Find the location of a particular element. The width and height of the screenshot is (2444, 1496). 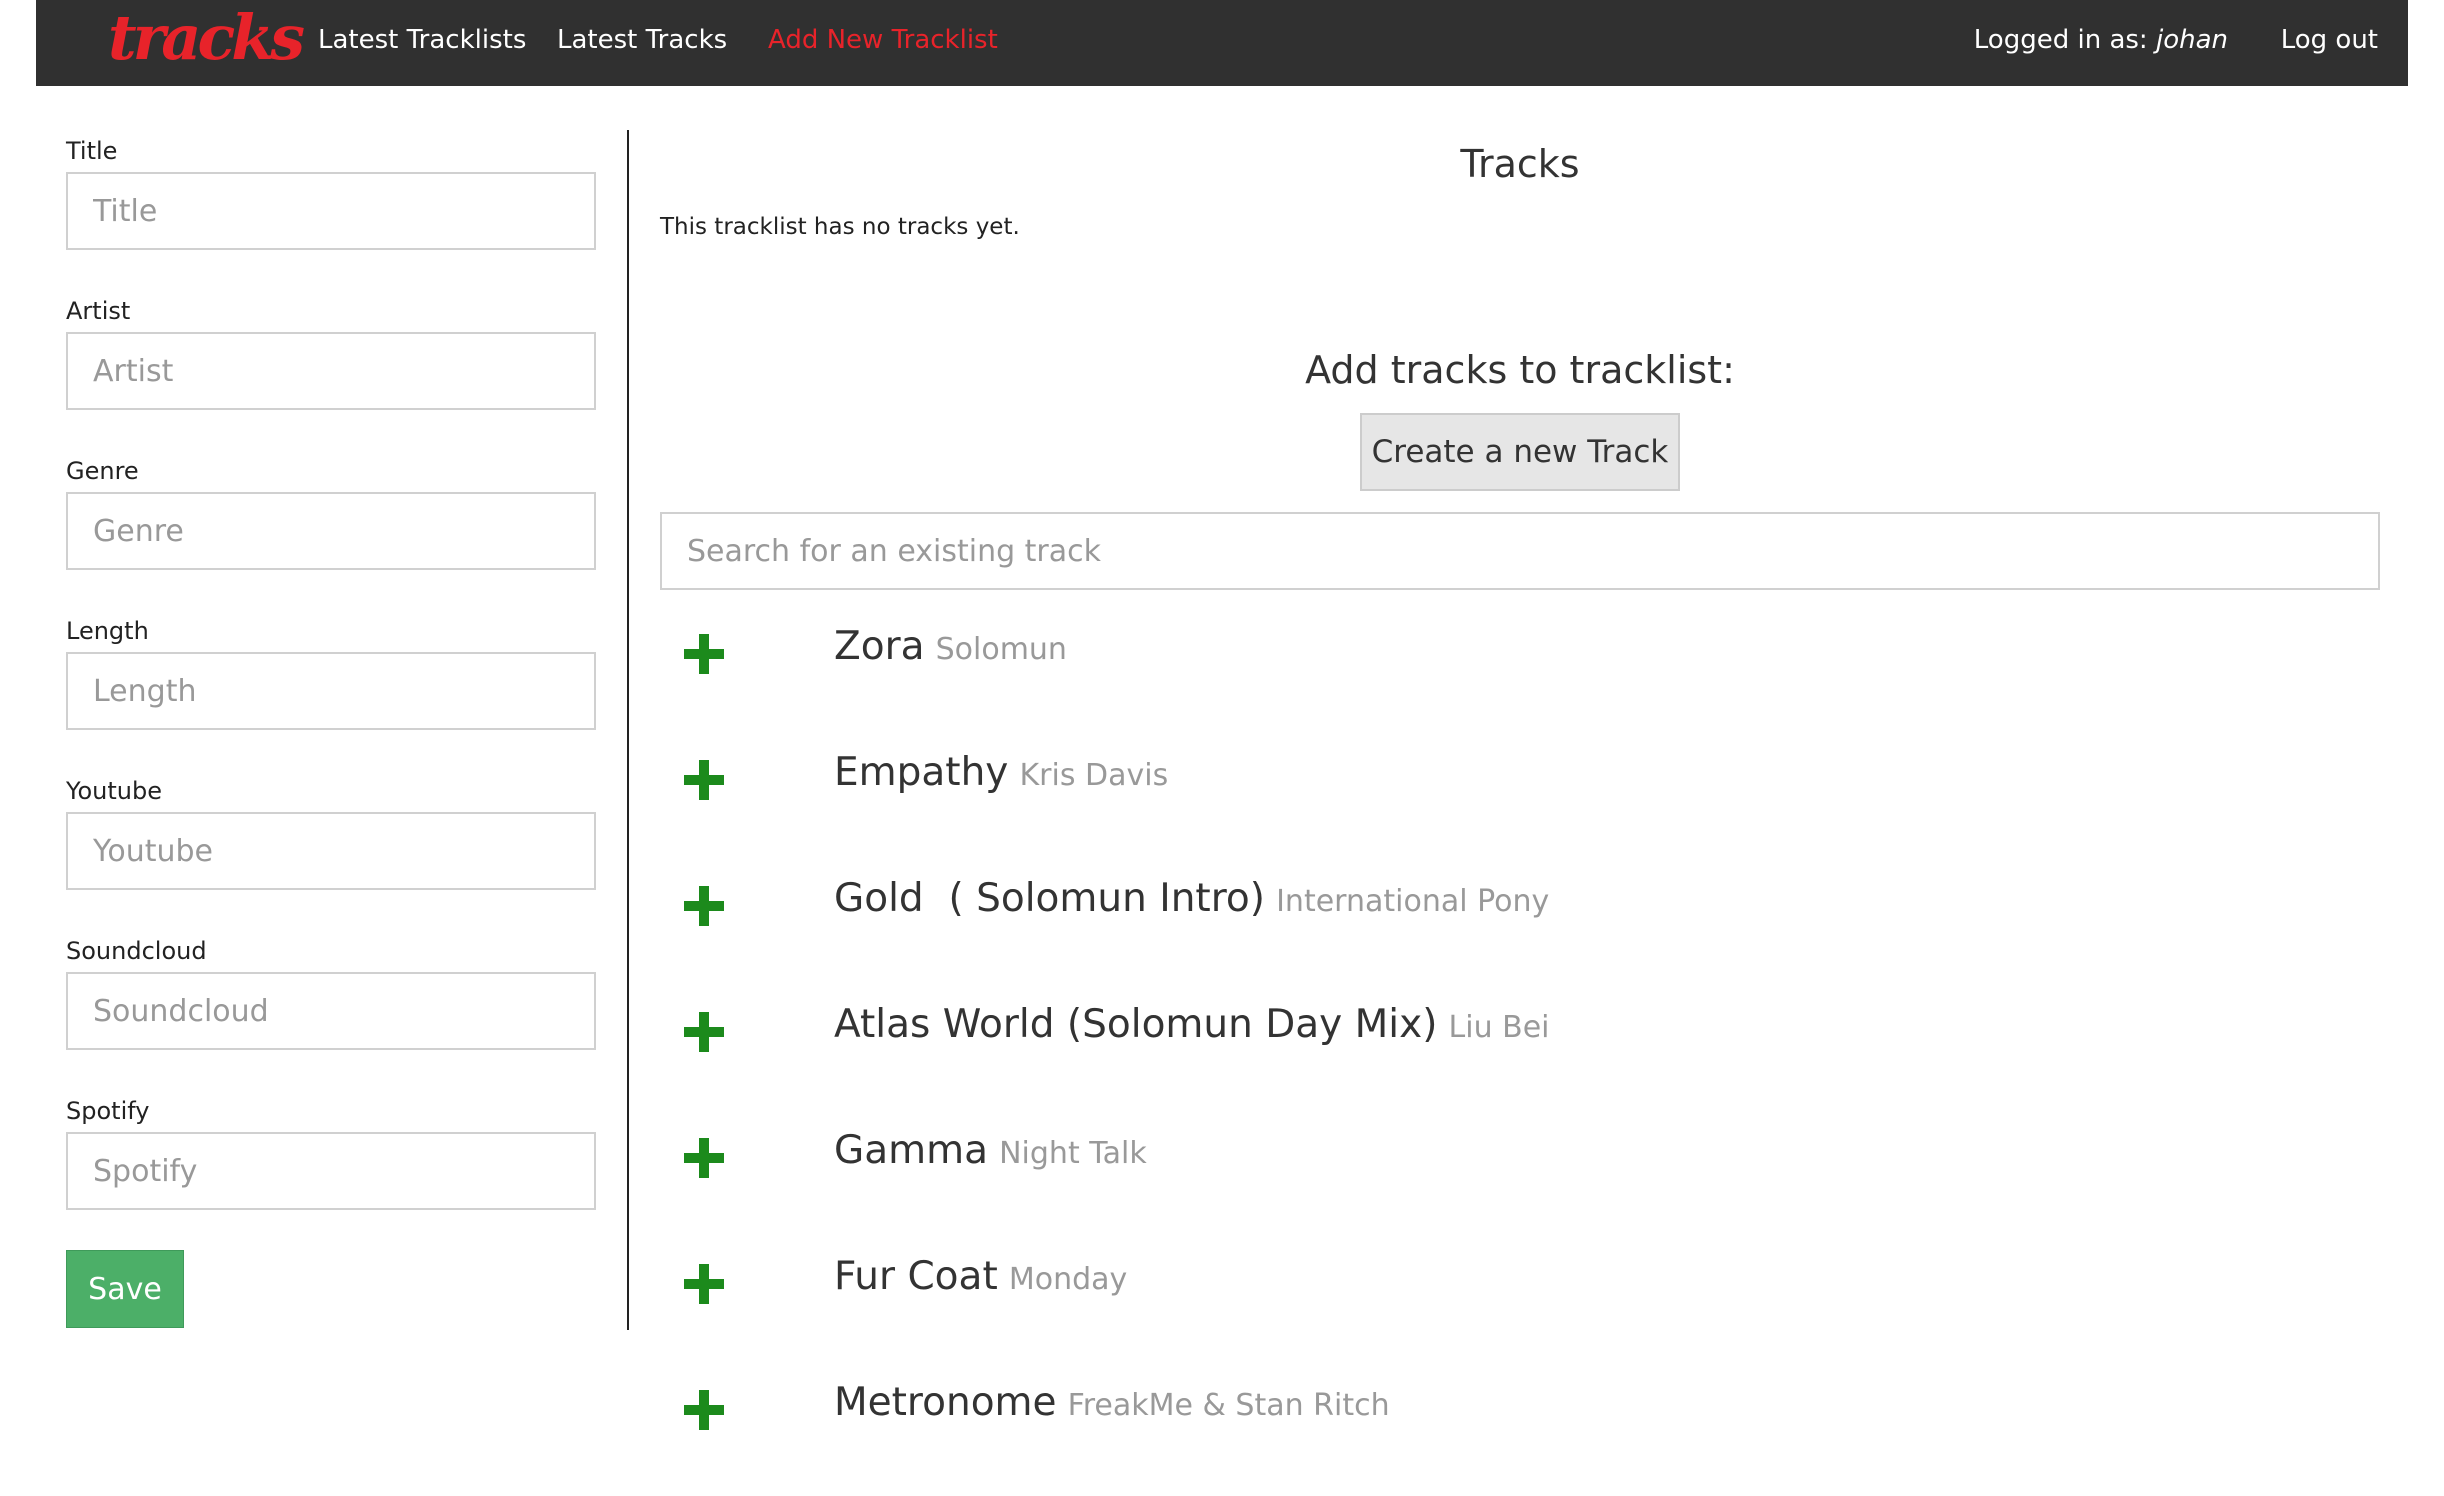

track-artist: Solomun is located at coordinates (1001, 649).